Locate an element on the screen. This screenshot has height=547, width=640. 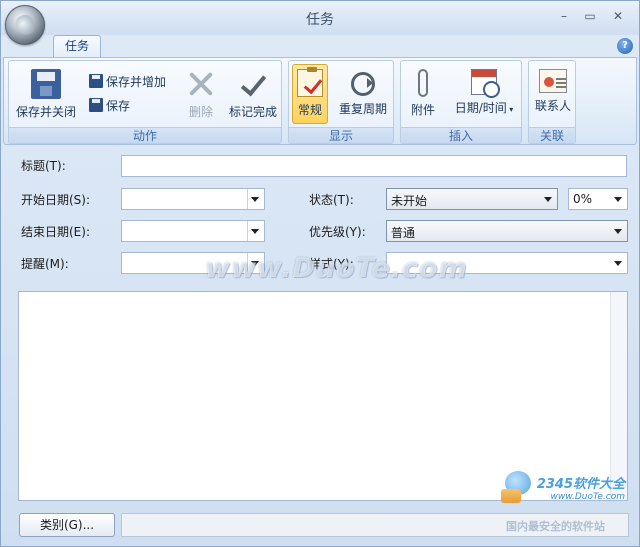
recurrence-icon is located at coordinates (363, 84).